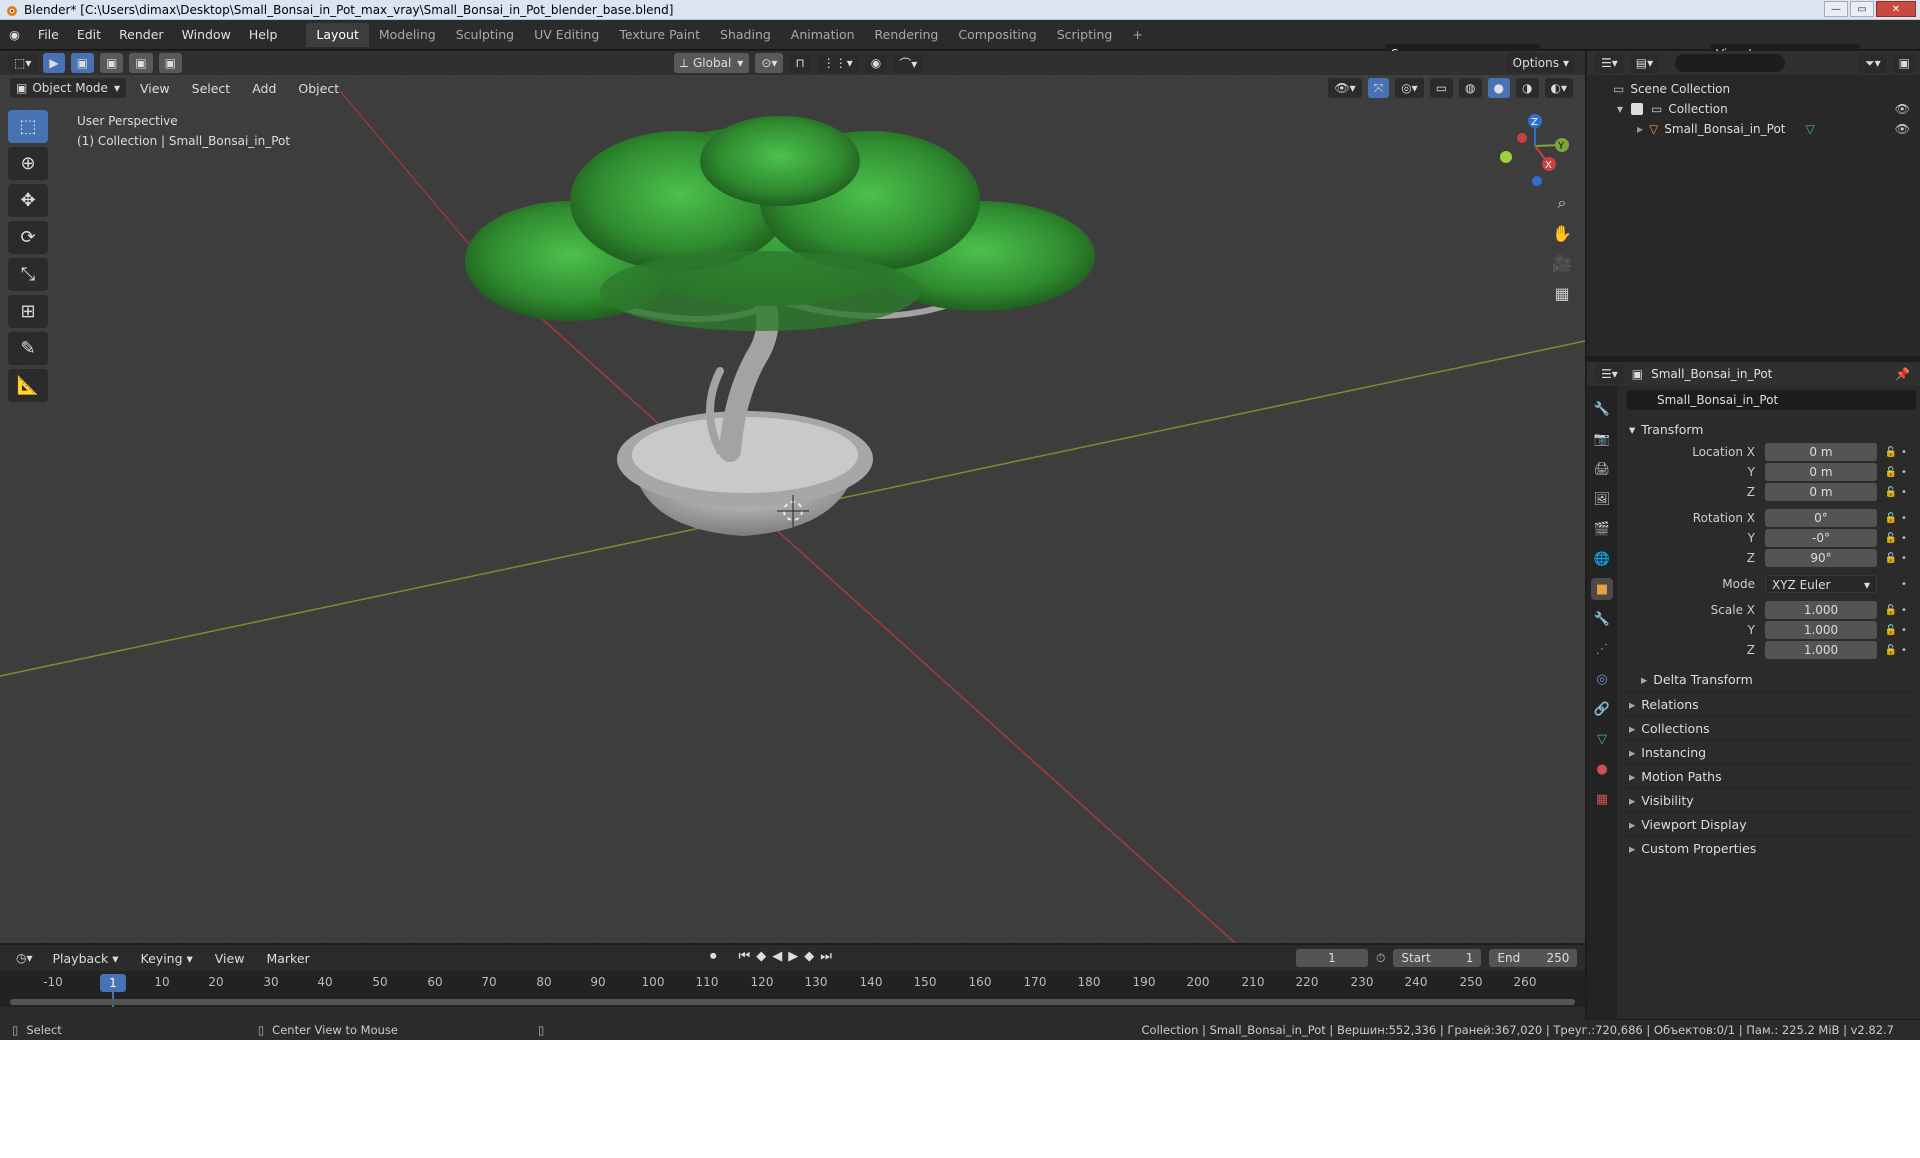 The image size is (1920, 1158). What do you see at coordinates (1896, 9) in the screenshot?
I see `close-button: ✕` at bounding box center [1896, 9].